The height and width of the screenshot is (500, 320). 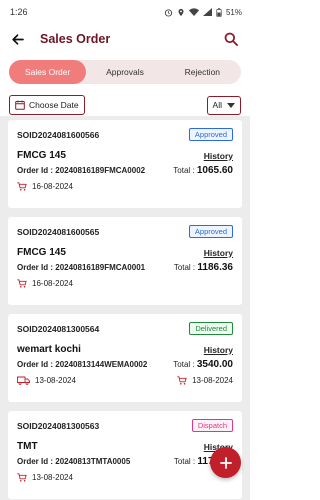 I want to click on tab-sales-order: Sales Order, so click(x=48, y=72).